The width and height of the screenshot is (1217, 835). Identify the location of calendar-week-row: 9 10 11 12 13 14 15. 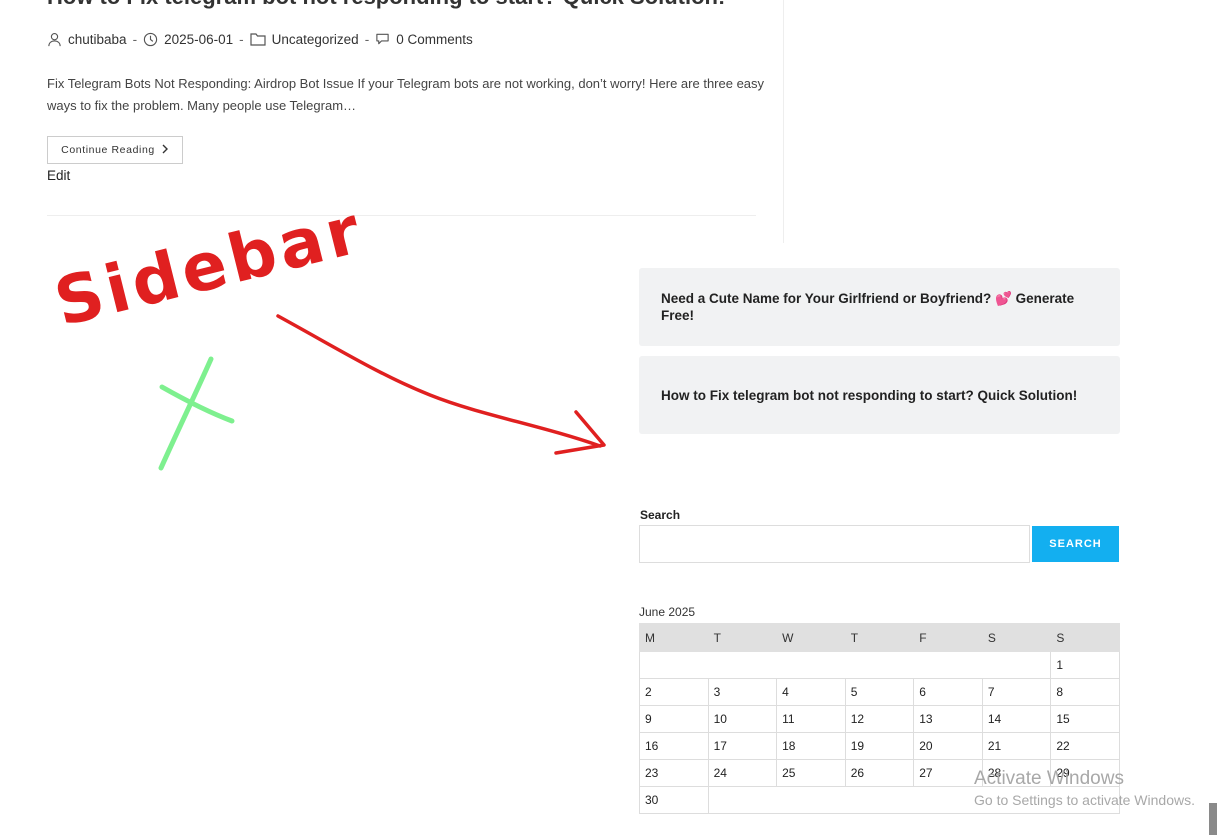
(879, 719).